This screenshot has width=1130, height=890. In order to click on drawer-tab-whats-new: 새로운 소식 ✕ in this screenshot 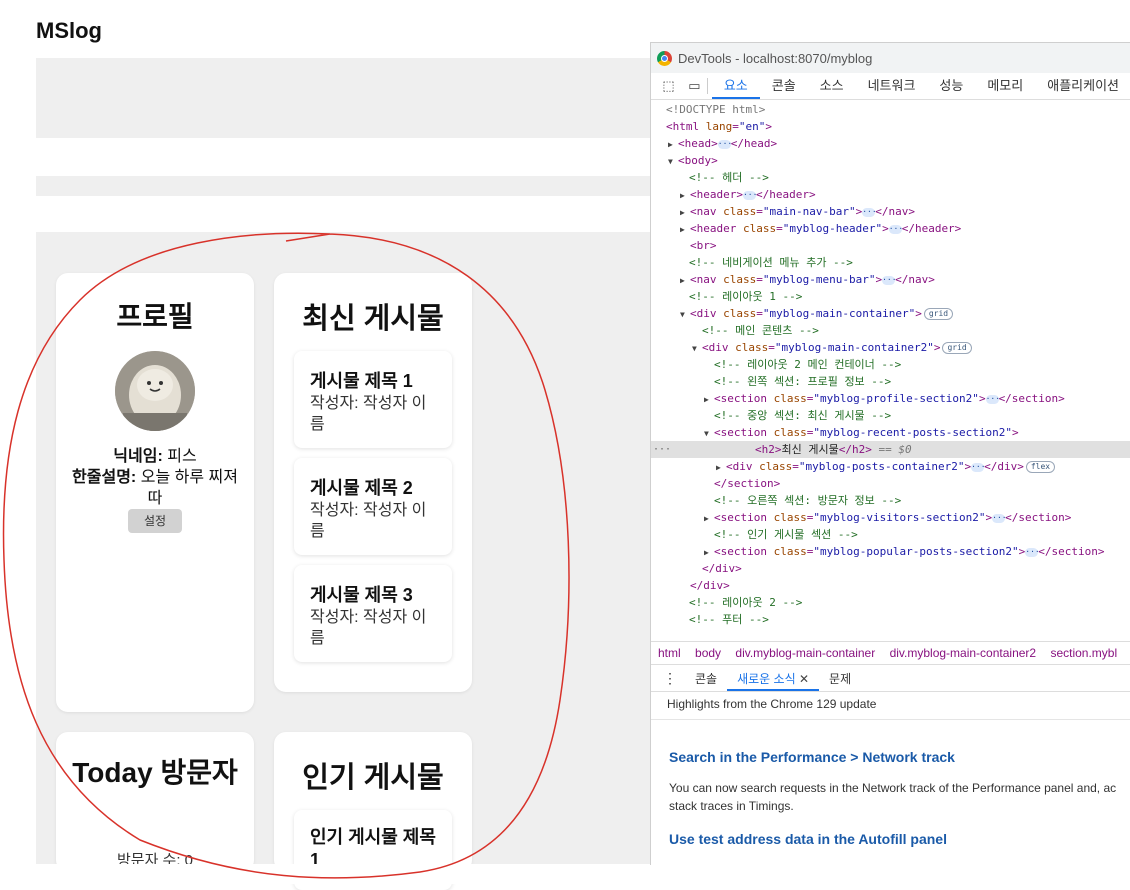, I will do `click(773, 678)`.